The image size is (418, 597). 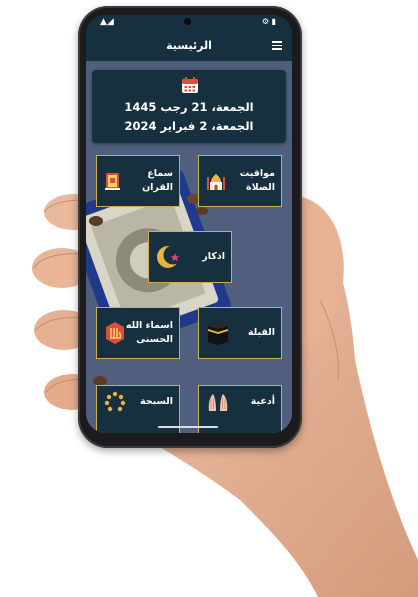 What do you see at coordinates (213, 256) in the screenshot?
I see `adhkar-label: اذكار` at bounding box center [213, 256].